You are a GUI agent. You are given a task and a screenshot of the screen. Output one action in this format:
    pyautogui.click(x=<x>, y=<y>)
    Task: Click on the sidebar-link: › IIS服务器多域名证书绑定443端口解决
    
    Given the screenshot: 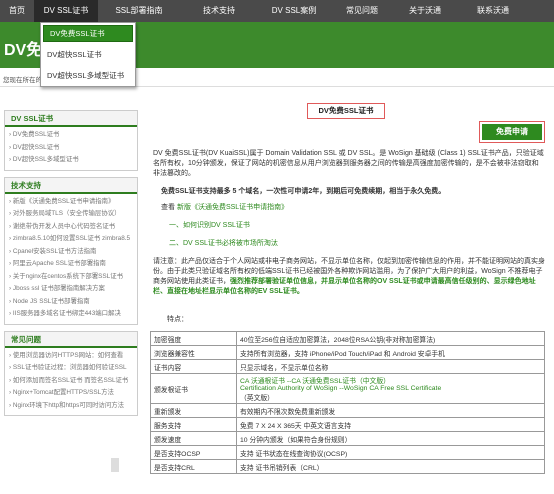 What is the action you would take?
    pyautogui.click(x=71, y=314)
    